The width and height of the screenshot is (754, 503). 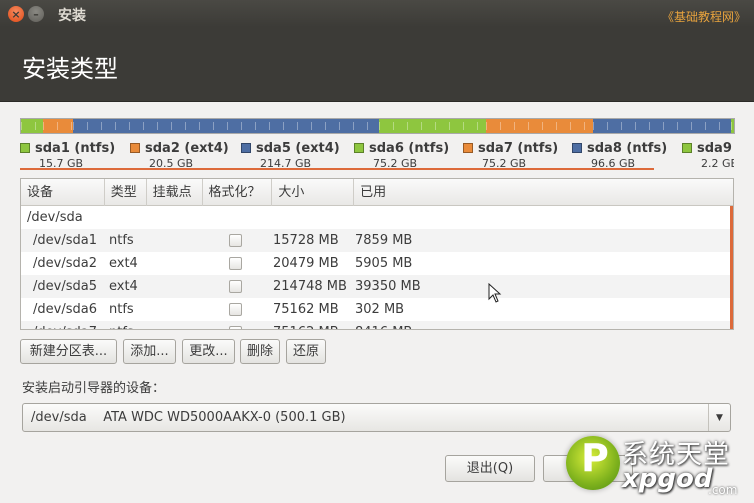 I want to click on legend-item: sda2 (ext4) 20.5 GB, so click(x=179, y=155).